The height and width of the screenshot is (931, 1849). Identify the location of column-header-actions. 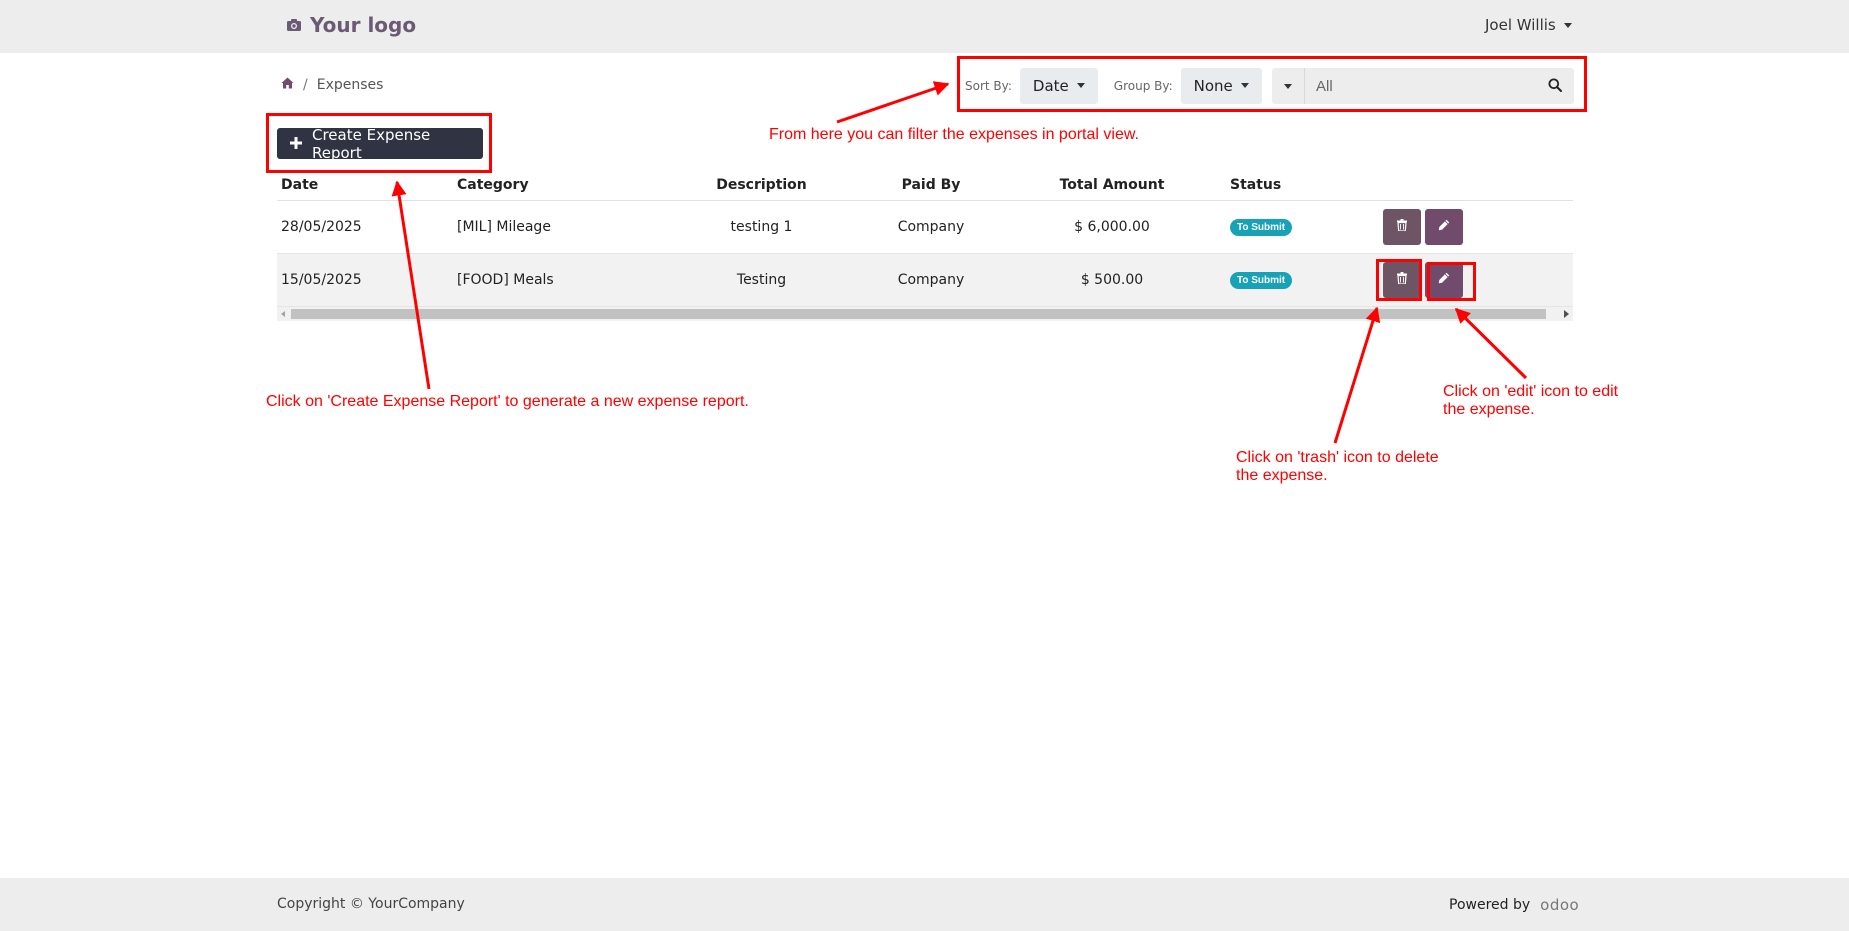
(1474, 185).